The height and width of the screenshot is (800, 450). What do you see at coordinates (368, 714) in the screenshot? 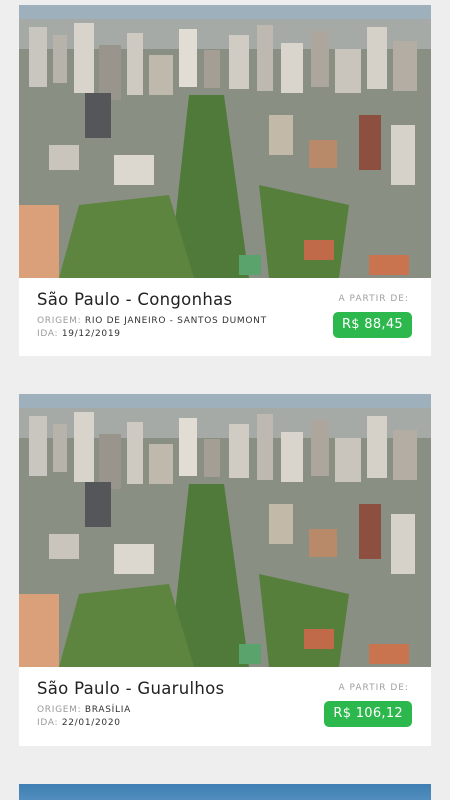
I see `price-button: R$ 106,12` at bounding box center [368, 714].